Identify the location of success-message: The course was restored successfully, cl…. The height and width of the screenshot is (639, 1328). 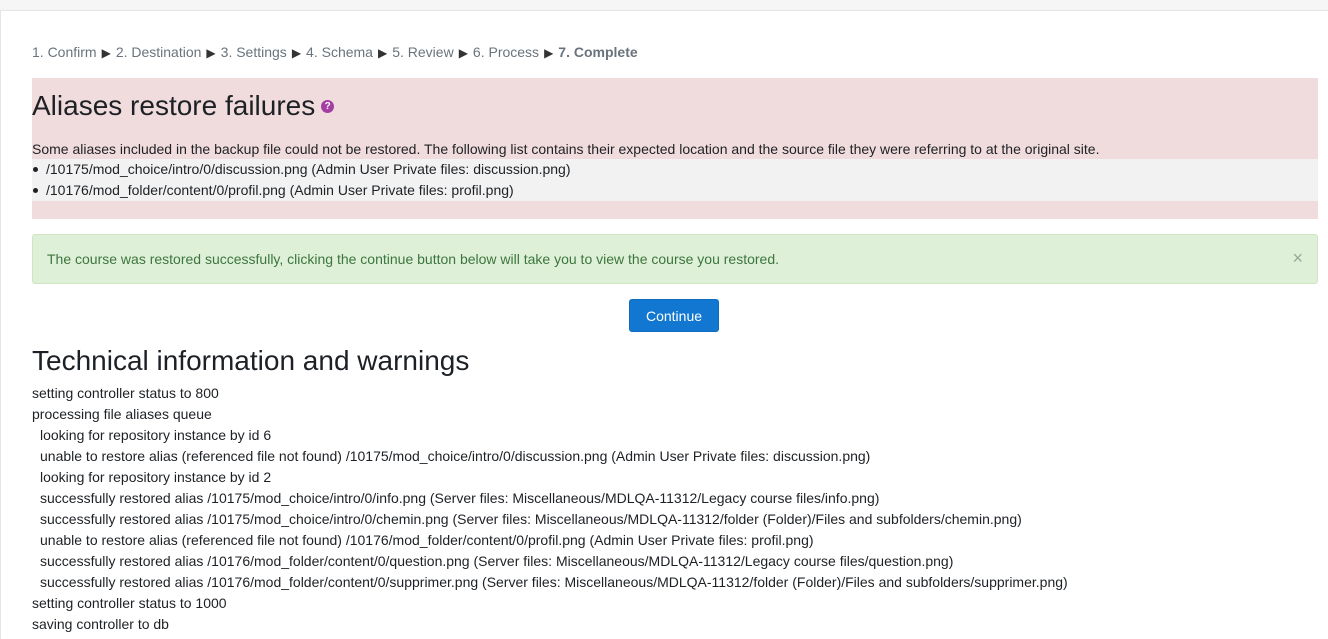
(413, 259).